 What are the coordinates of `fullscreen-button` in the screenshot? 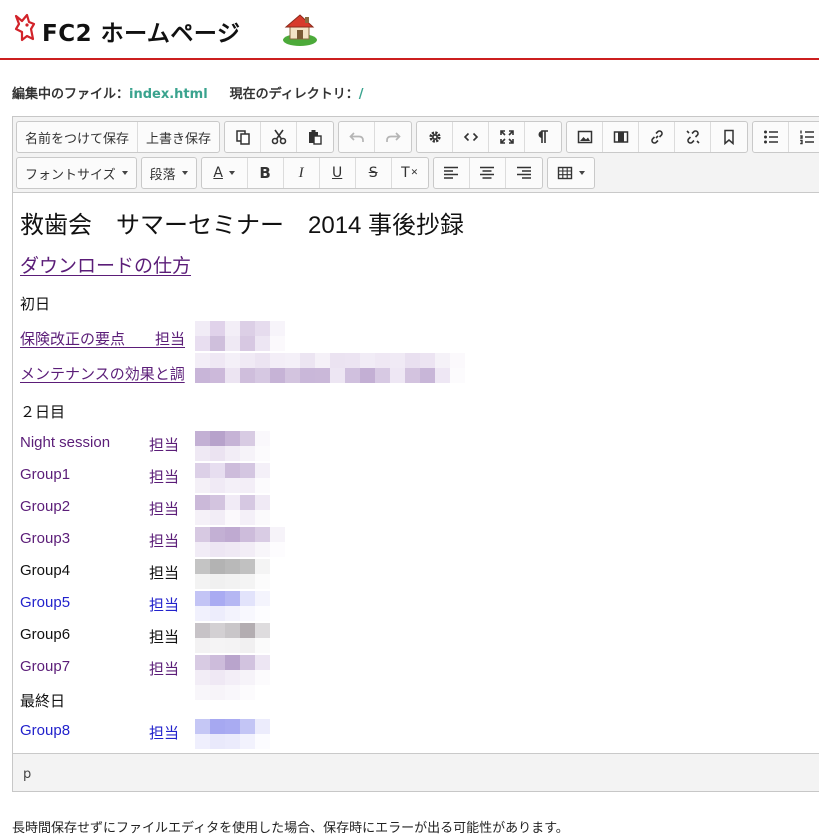 It's located at (507, 137).